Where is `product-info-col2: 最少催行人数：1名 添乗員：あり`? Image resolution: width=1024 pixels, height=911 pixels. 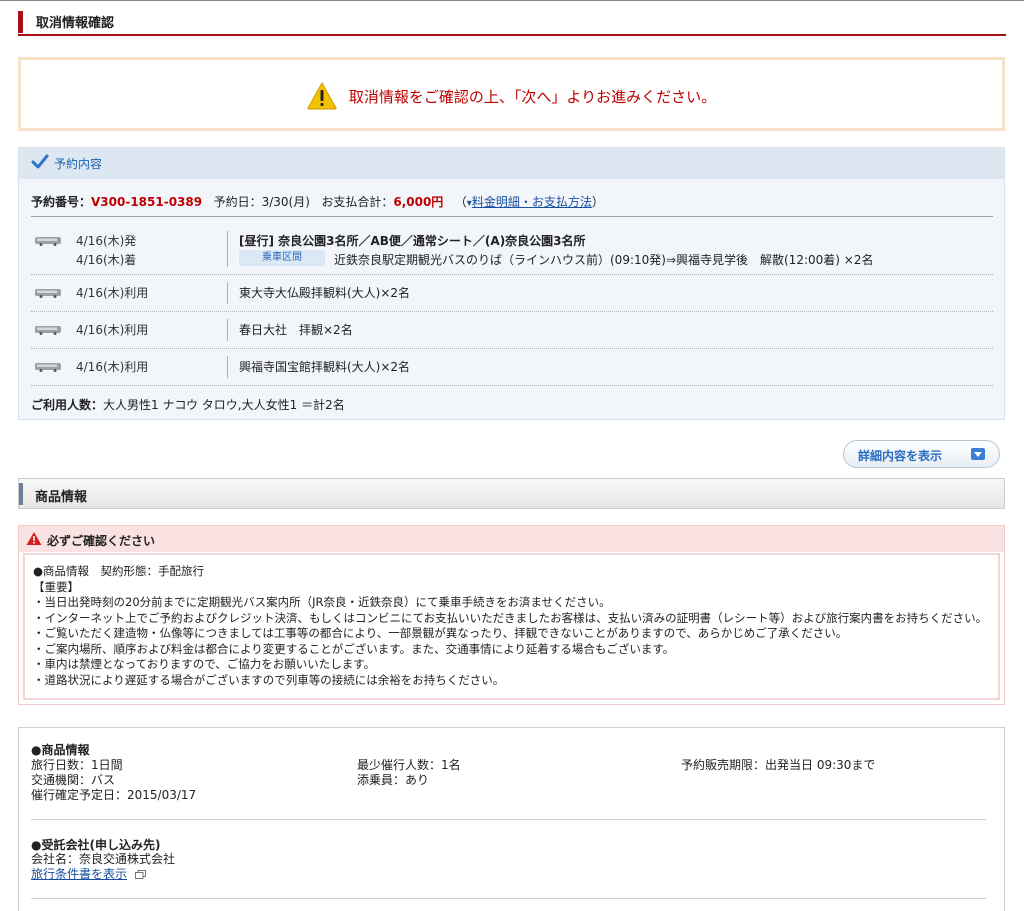 product-info-col2: 最少催行人数：1名 添乗員：あり is located at coordinates (409, 773).